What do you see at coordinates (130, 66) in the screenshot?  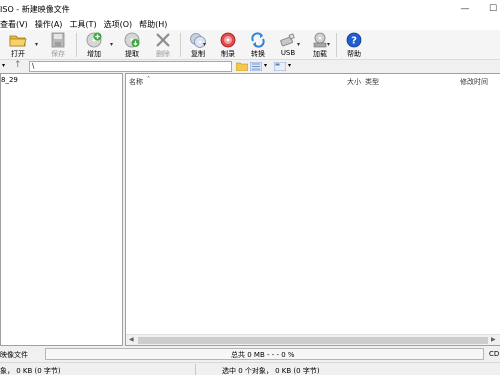 I see `address-path-input: \` at bounding box center [130, 66].